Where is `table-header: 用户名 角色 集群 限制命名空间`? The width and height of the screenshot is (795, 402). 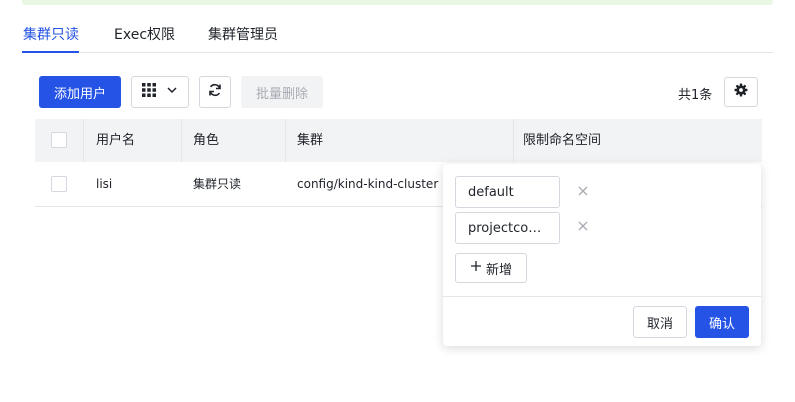 table-header: 用户名 角色 集群 限制命名空间 is located at coordinates (398, 140).